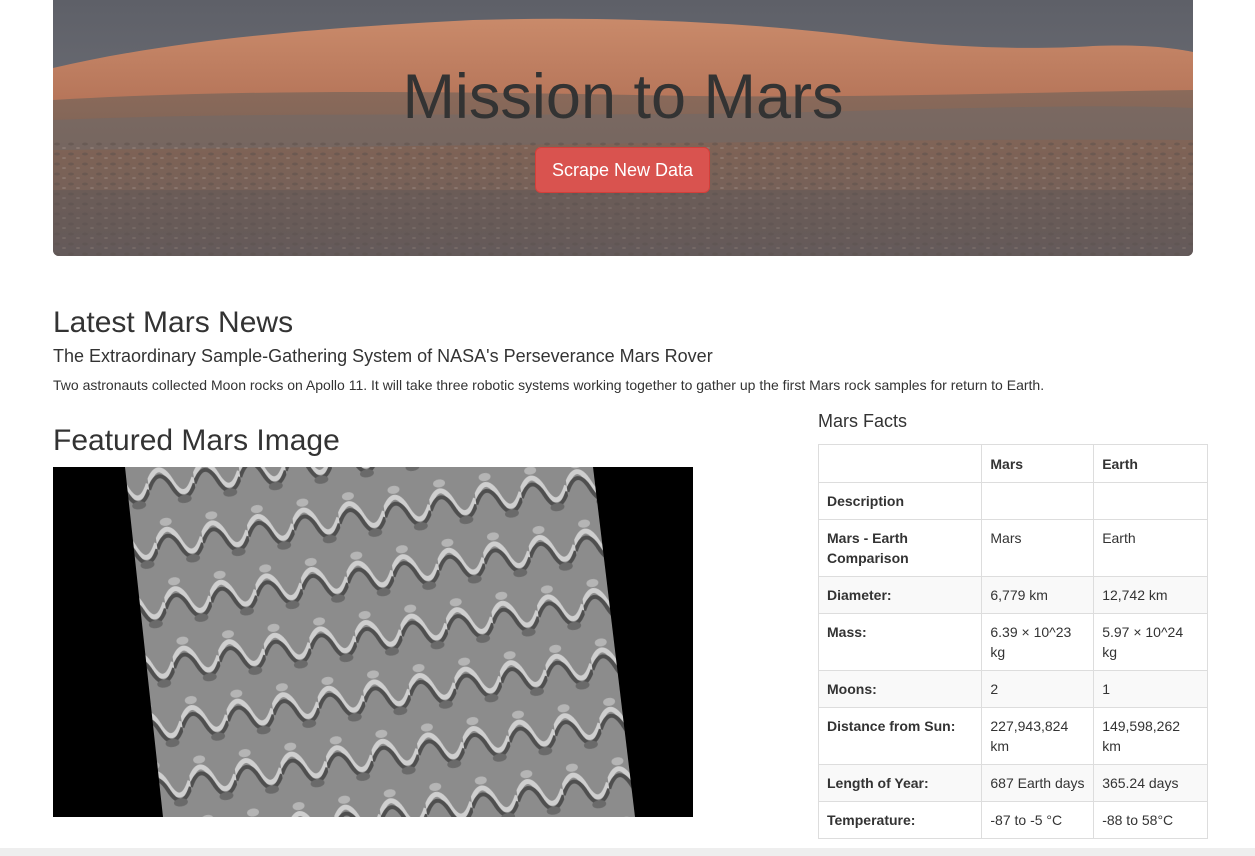  I want to click on column-header-mars: Mars, so click(1038, 463).